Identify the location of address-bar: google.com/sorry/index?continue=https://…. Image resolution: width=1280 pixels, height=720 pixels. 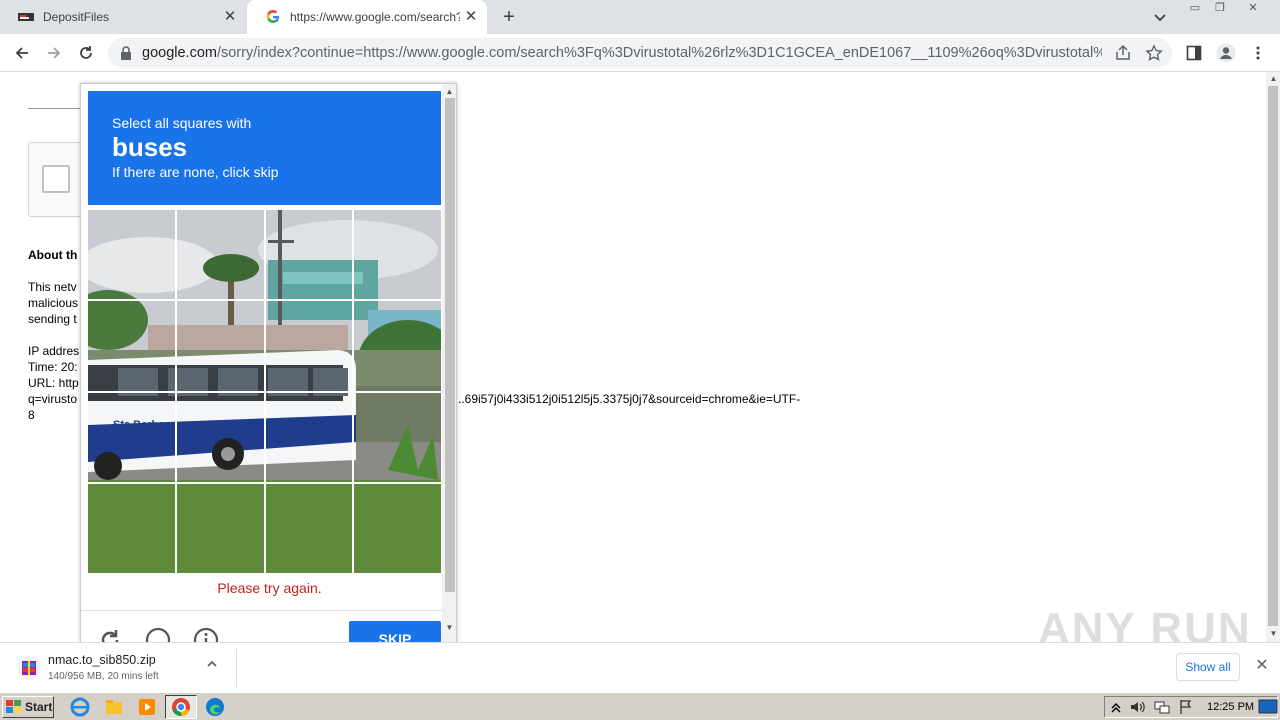
(640, 53).